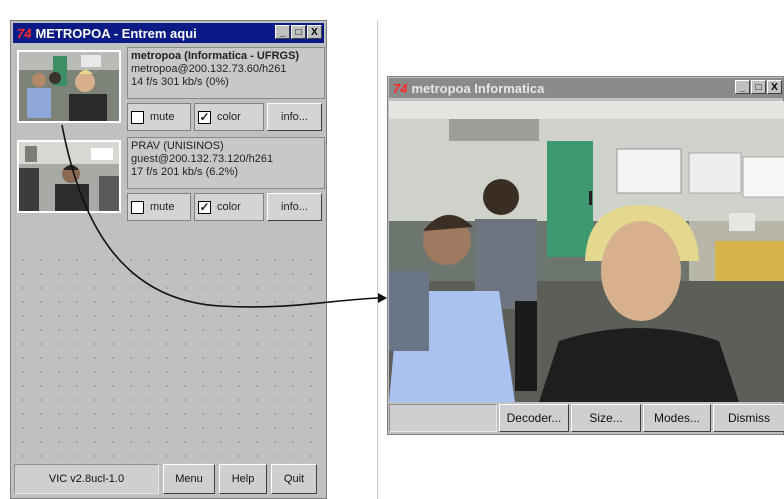  What do you see at coordinates (180, 82) in the screenshot?
I see `source-stats: 14 f/s 301 kb/s (0%)` at bounding box center [180, 82].